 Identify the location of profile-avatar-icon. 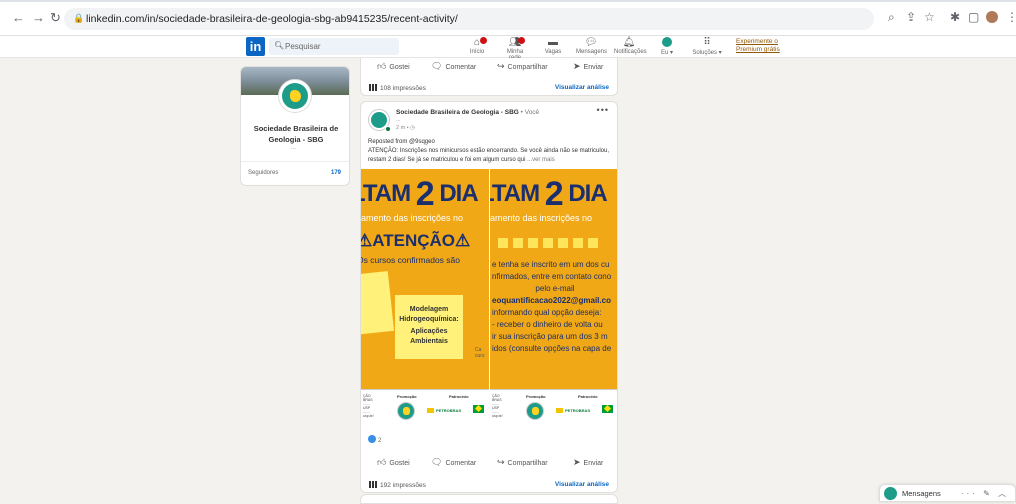
(992, 17).